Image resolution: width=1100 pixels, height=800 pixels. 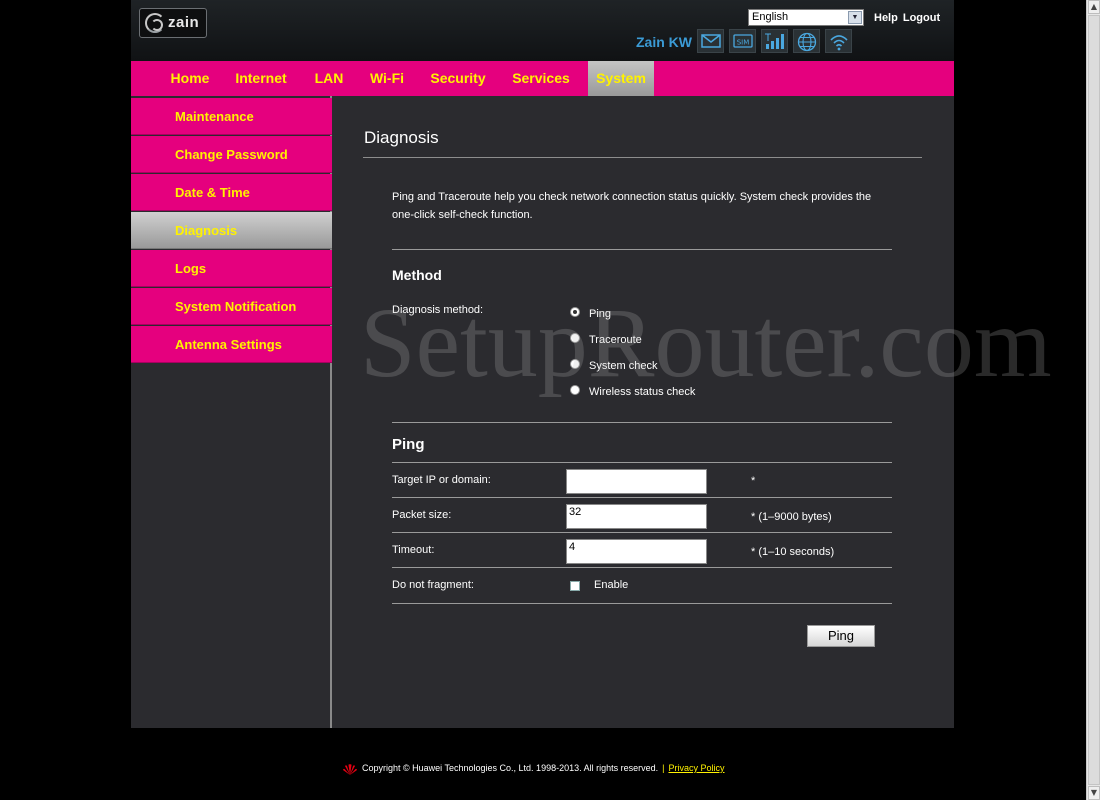 What do you see at coordinates (155, 23) in the screenshot?
I see `zain-swirl-icon` at bounding box center [155, 23].